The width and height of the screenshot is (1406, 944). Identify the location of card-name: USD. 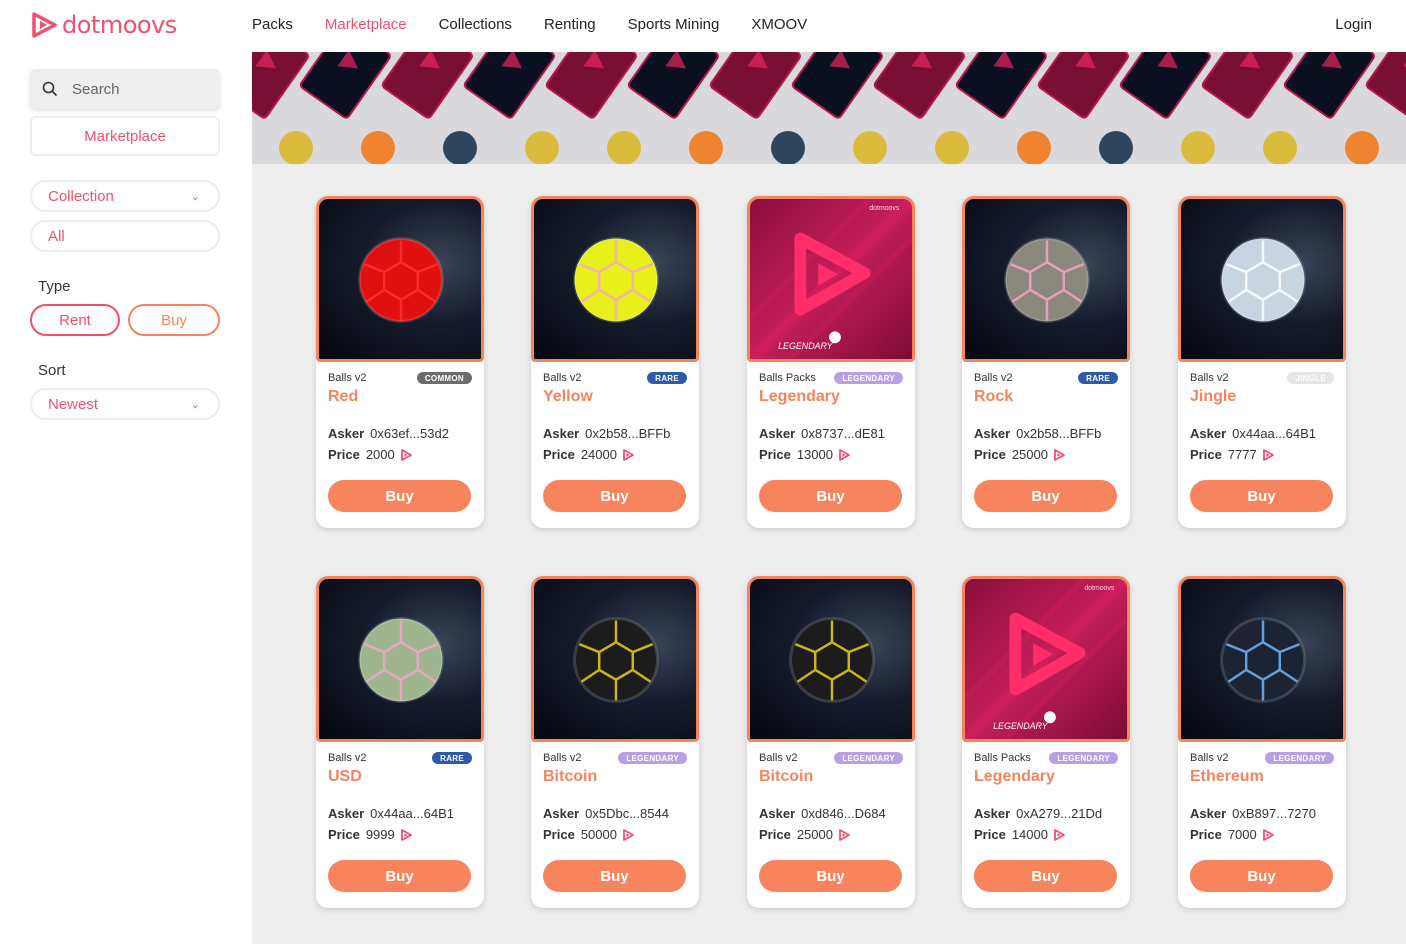
(345, 776).